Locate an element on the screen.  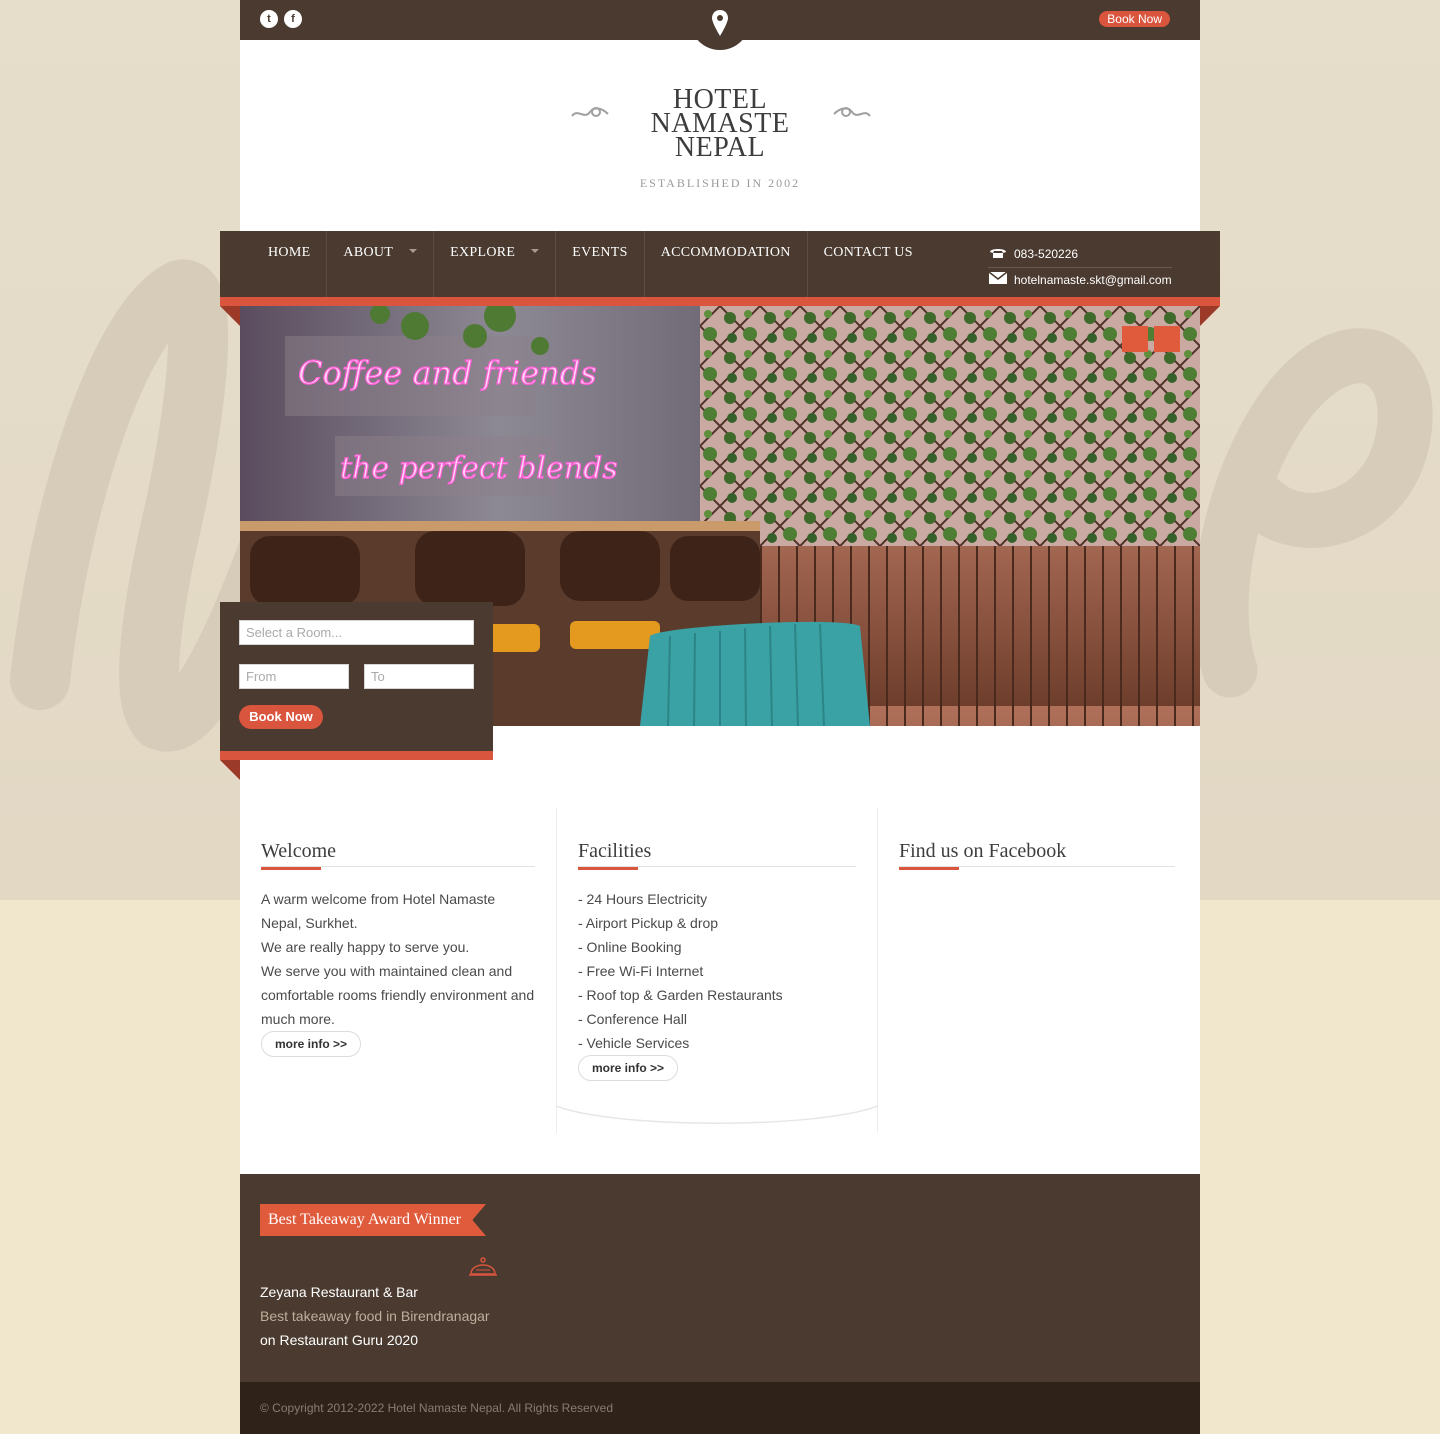
from-date-input is located at coordinates (294, 676).